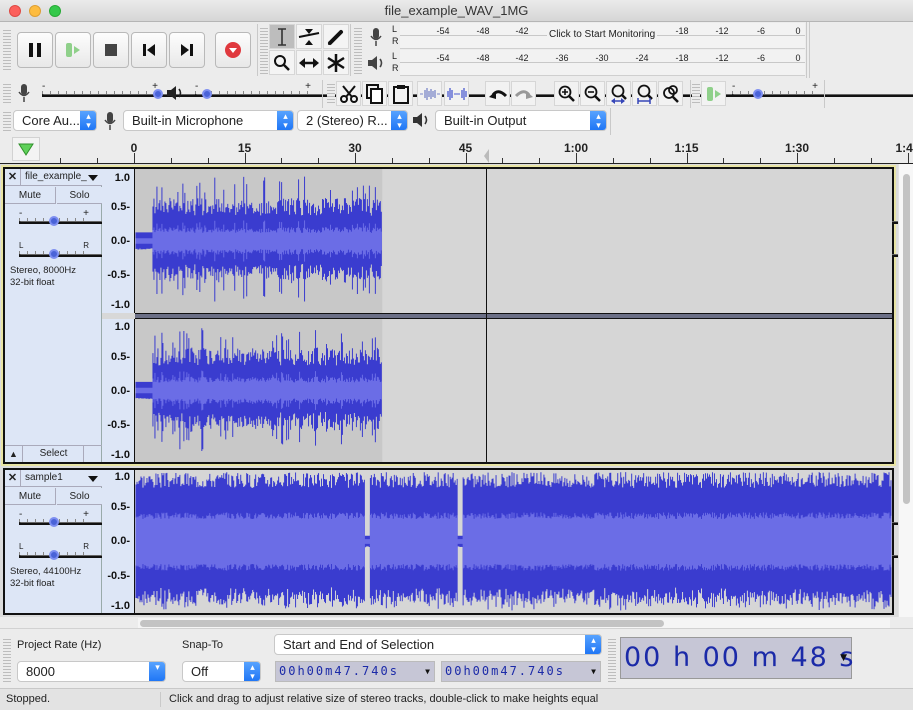  I want to click on pan-slider: L R, so click(464, 551).